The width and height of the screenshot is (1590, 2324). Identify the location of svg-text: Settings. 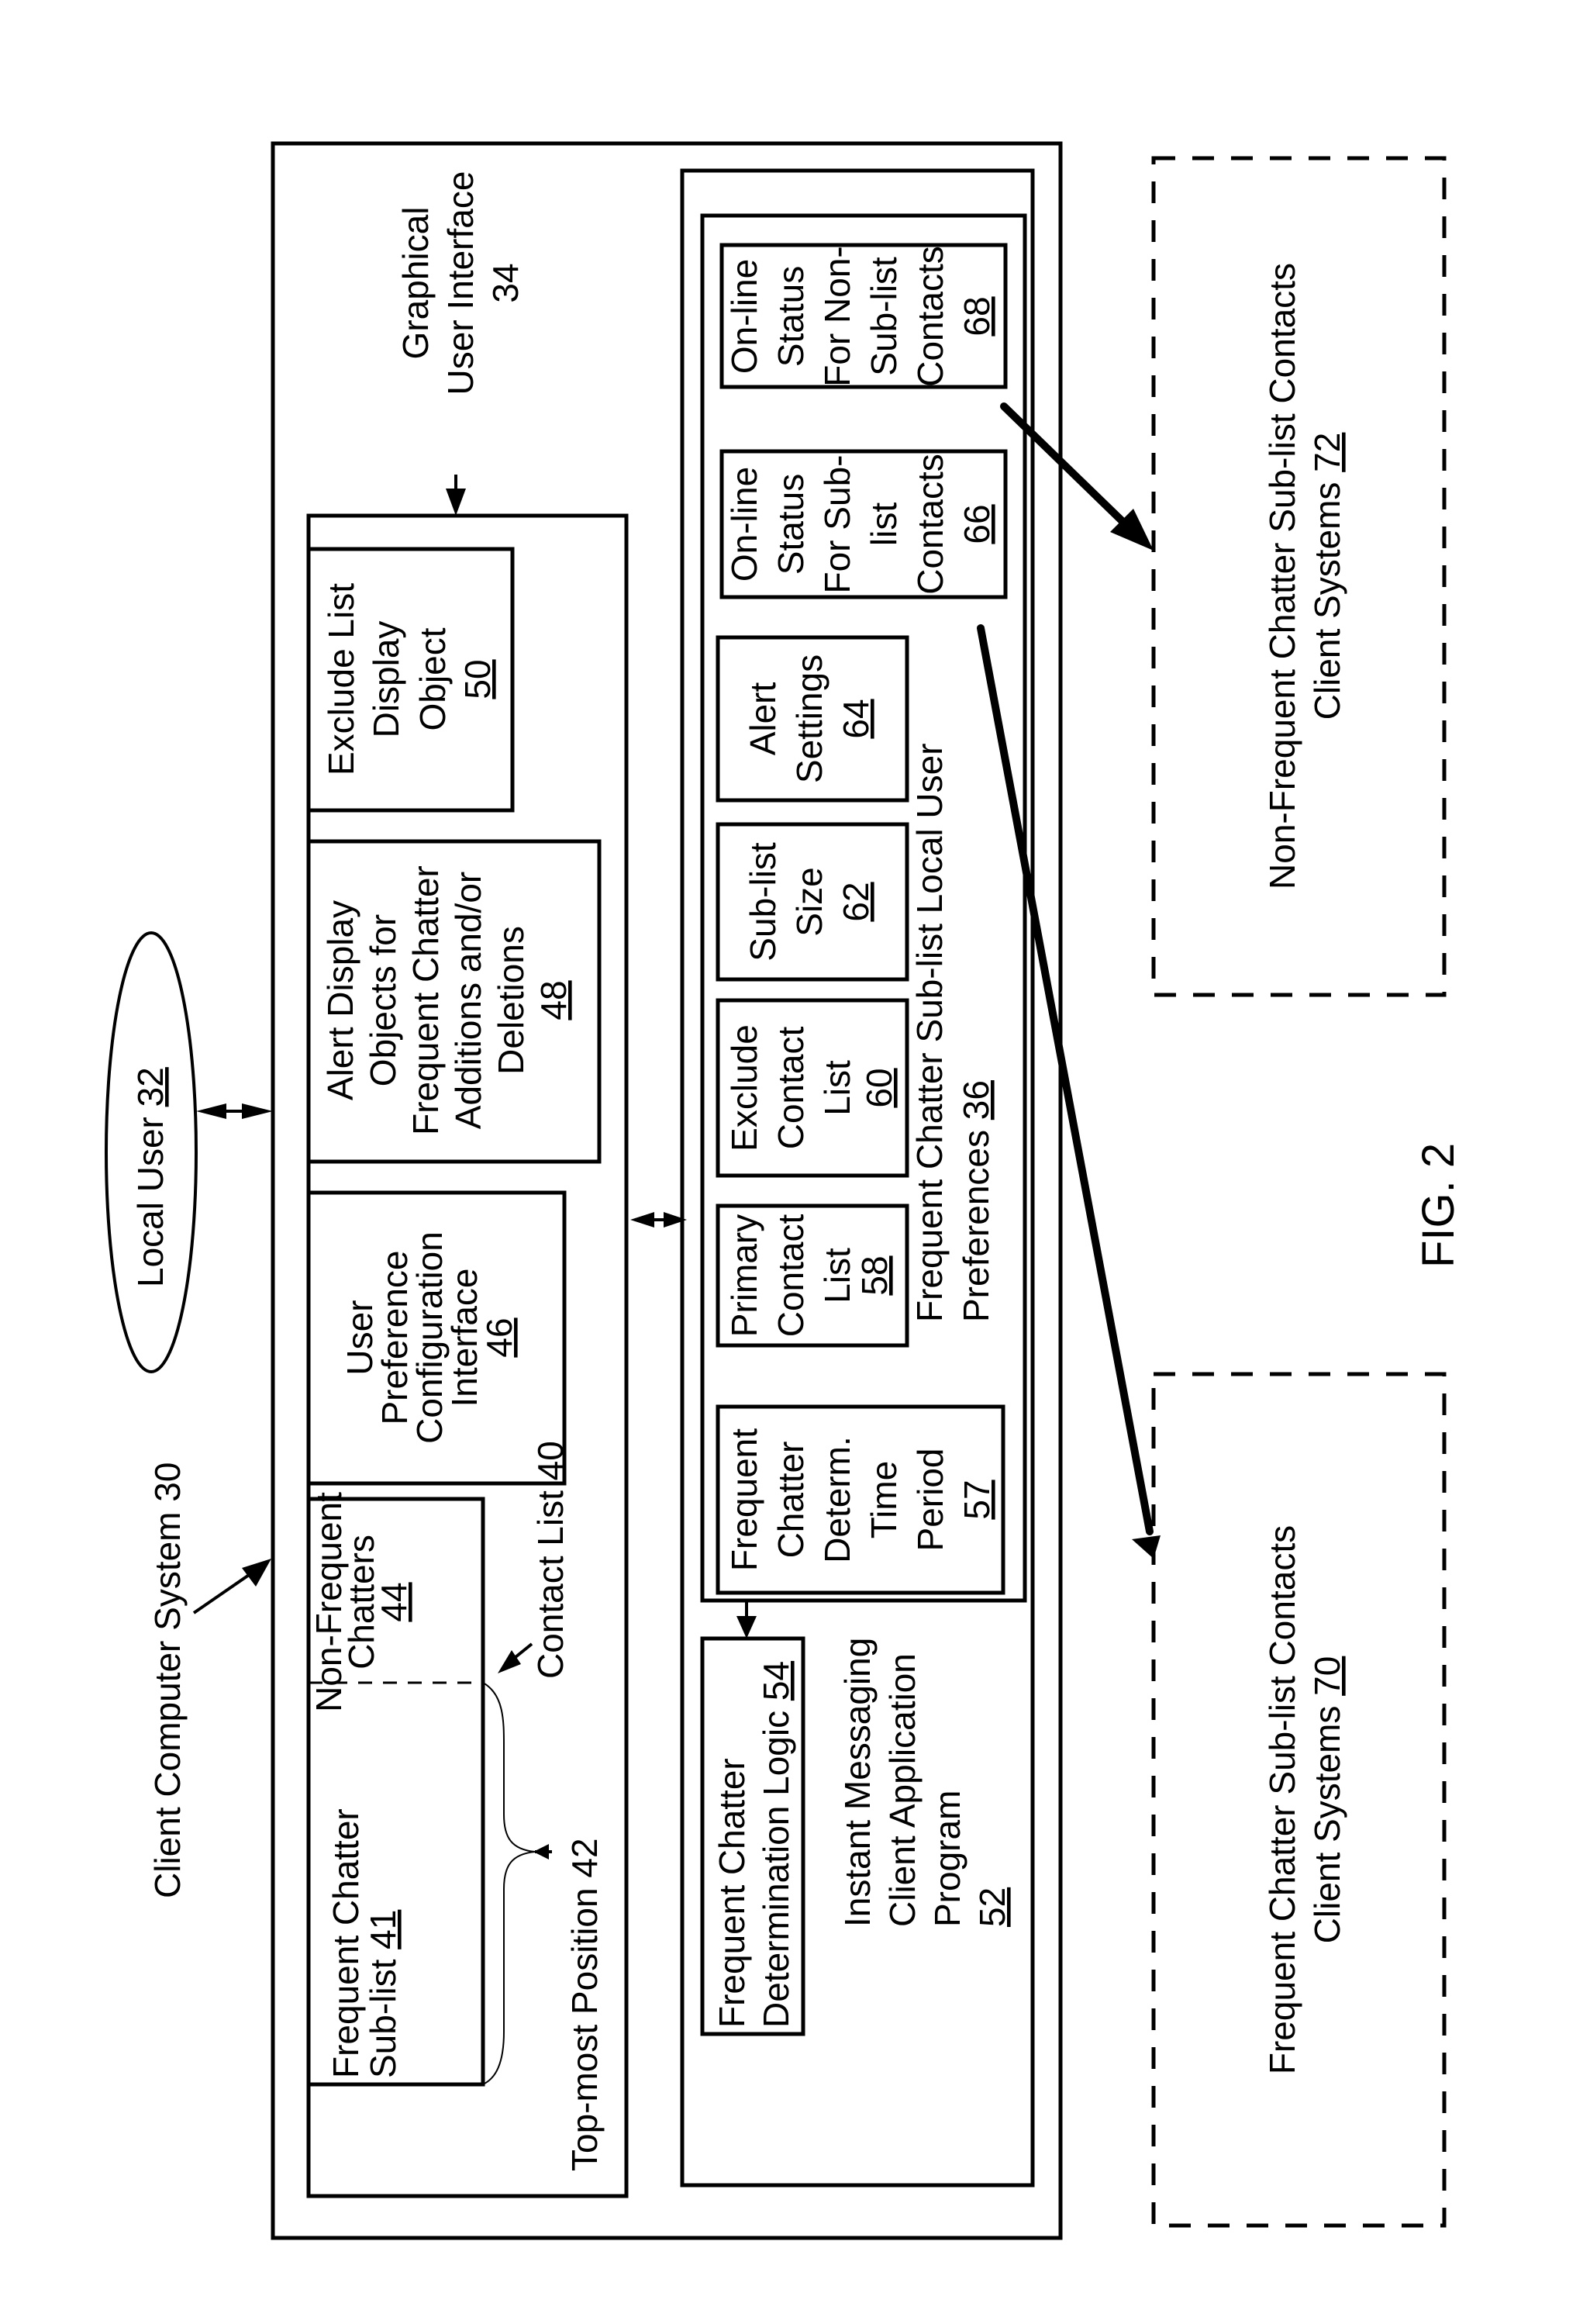
(809, 718).